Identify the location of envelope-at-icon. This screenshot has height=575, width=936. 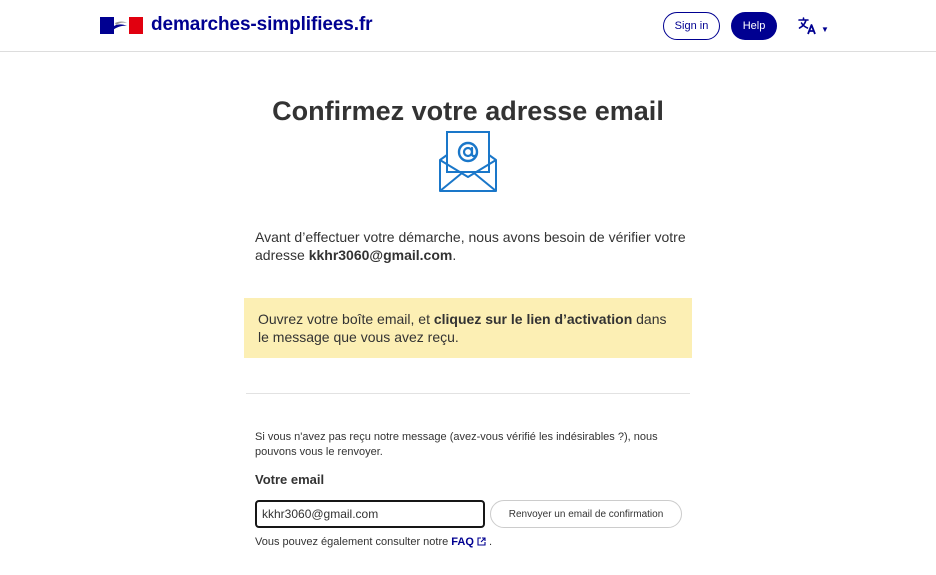
(468, 161).